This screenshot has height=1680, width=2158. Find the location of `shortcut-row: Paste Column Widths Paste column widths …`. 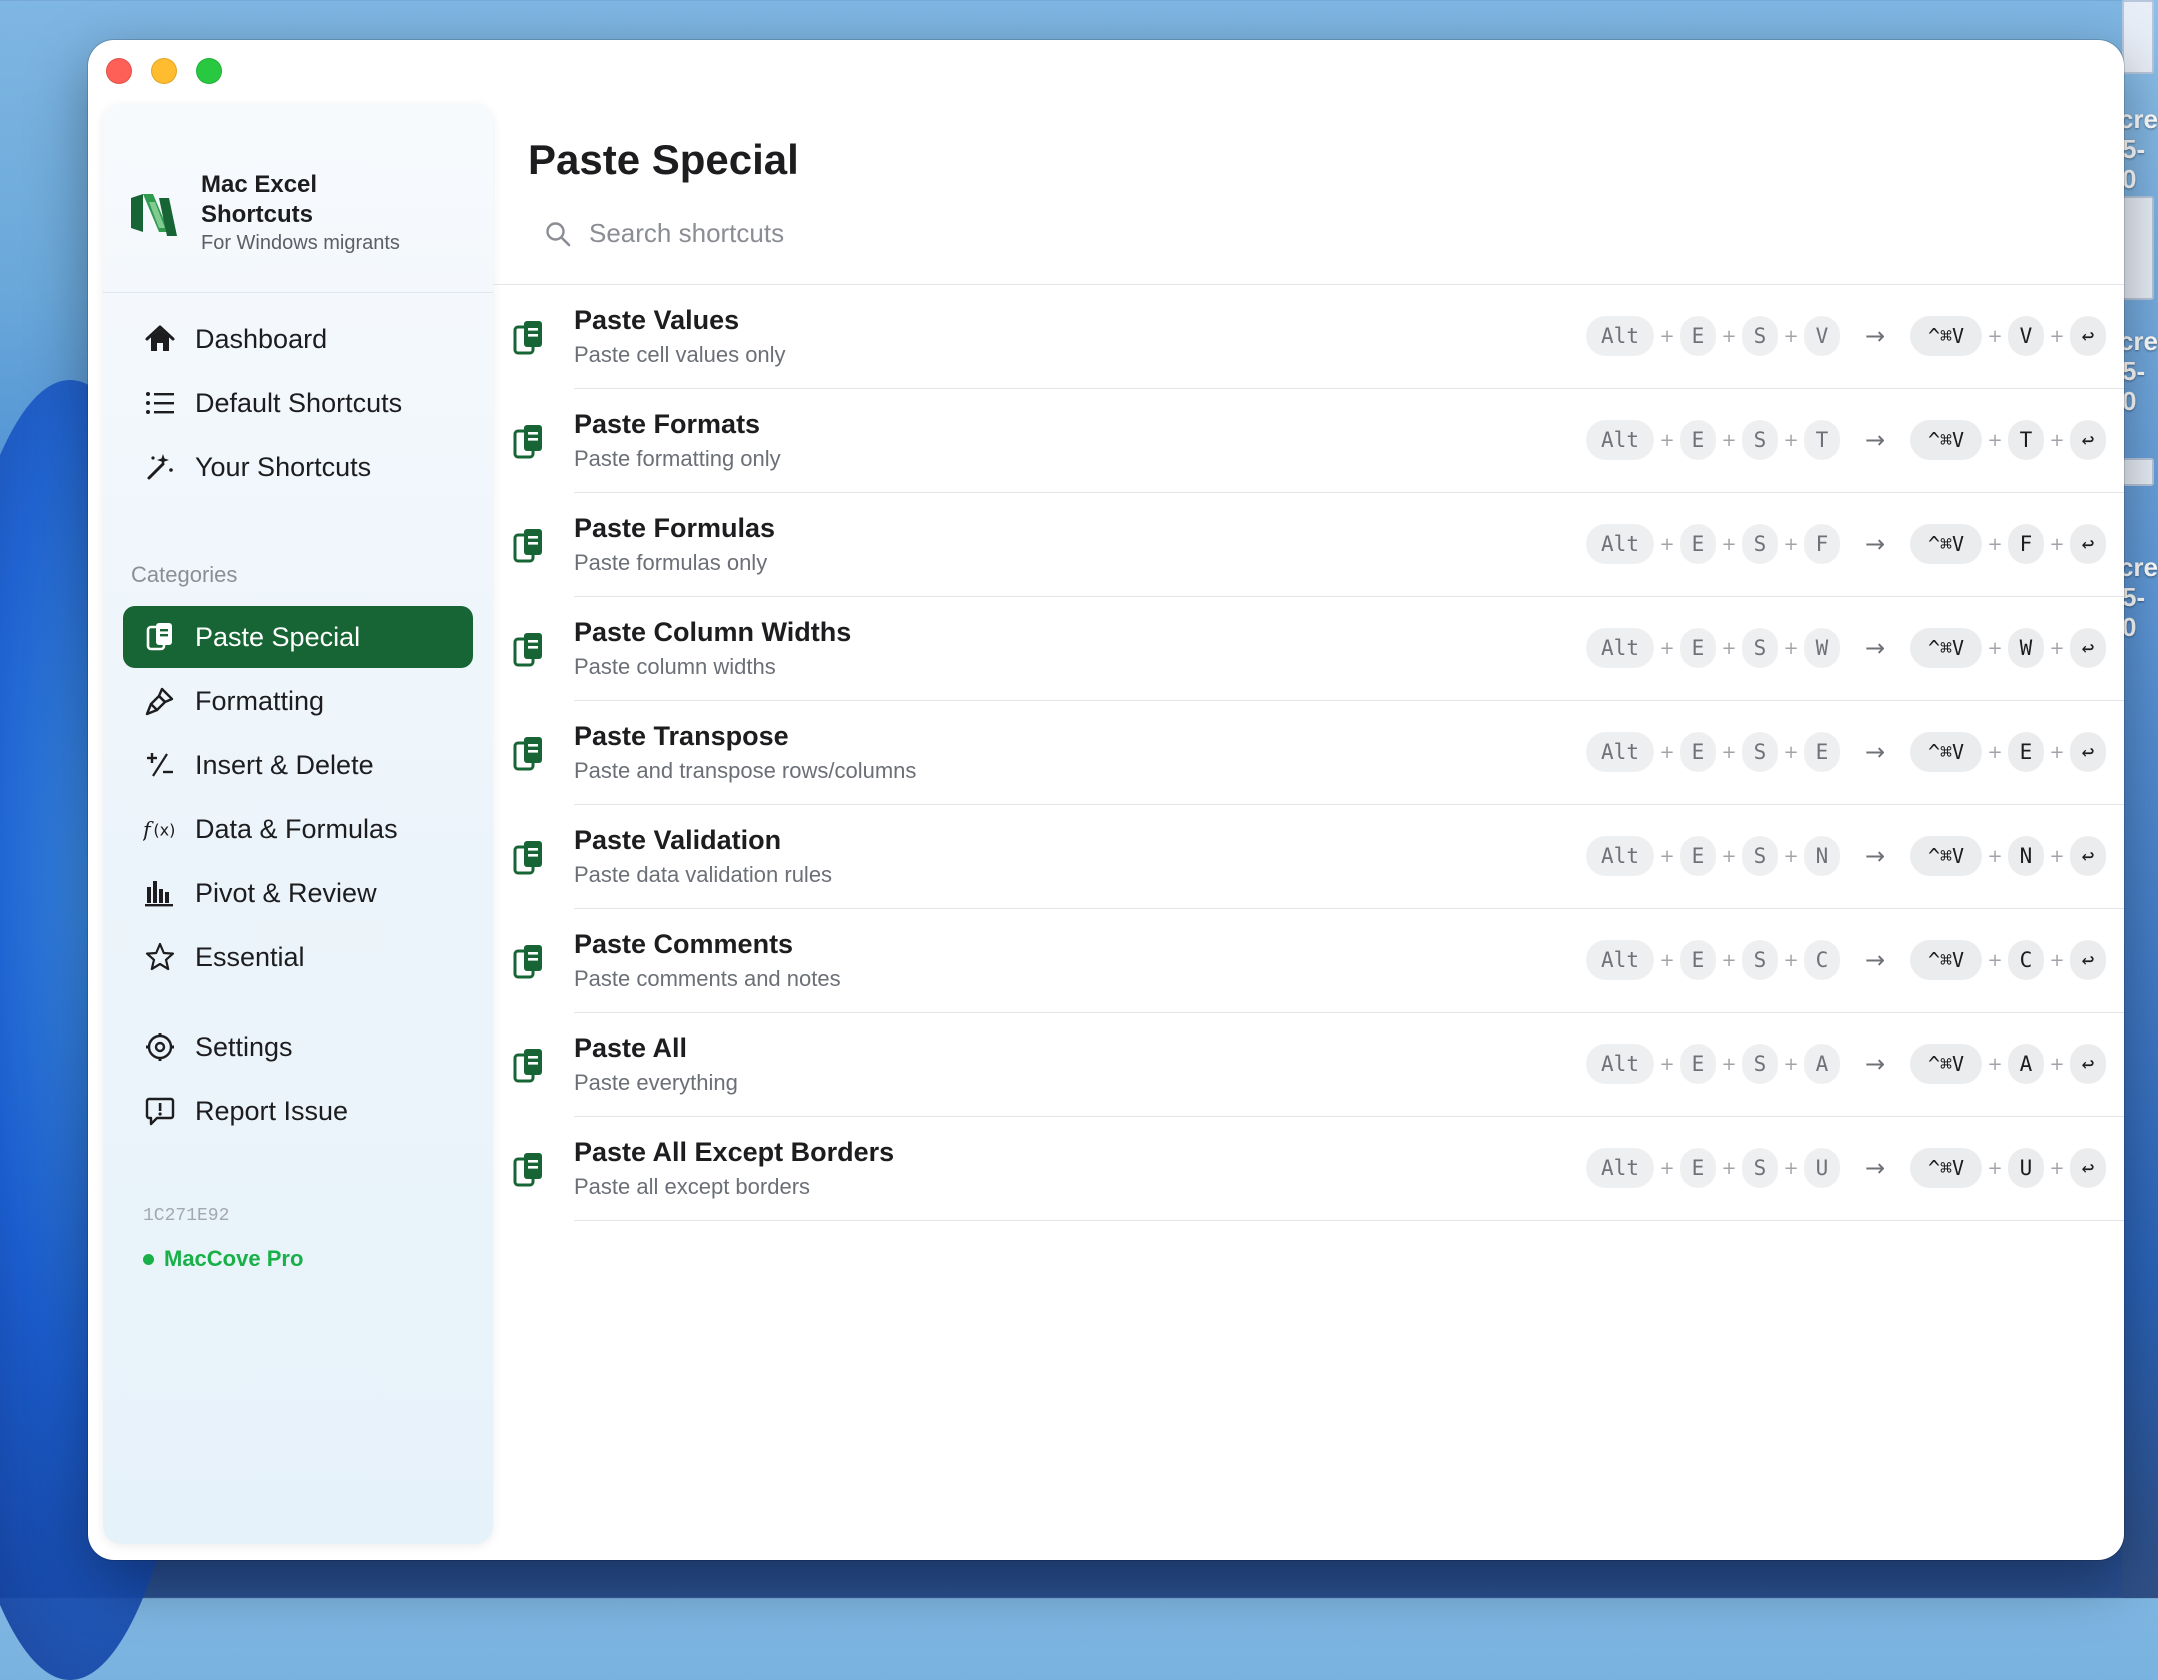

shortcut-row: Paste Column Widths Paste column widths … is located at coordinates (1308, 649).